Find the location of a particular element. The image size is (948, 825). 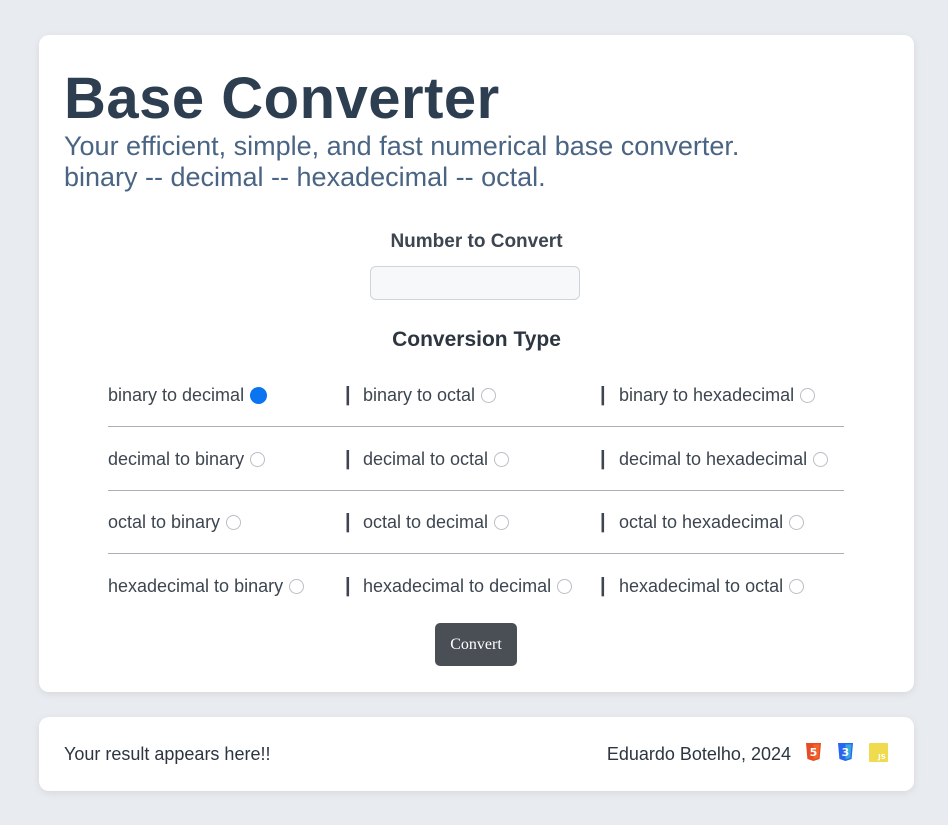

option-binary-to-octal: binary to octal is located at coordinates (430, 395).